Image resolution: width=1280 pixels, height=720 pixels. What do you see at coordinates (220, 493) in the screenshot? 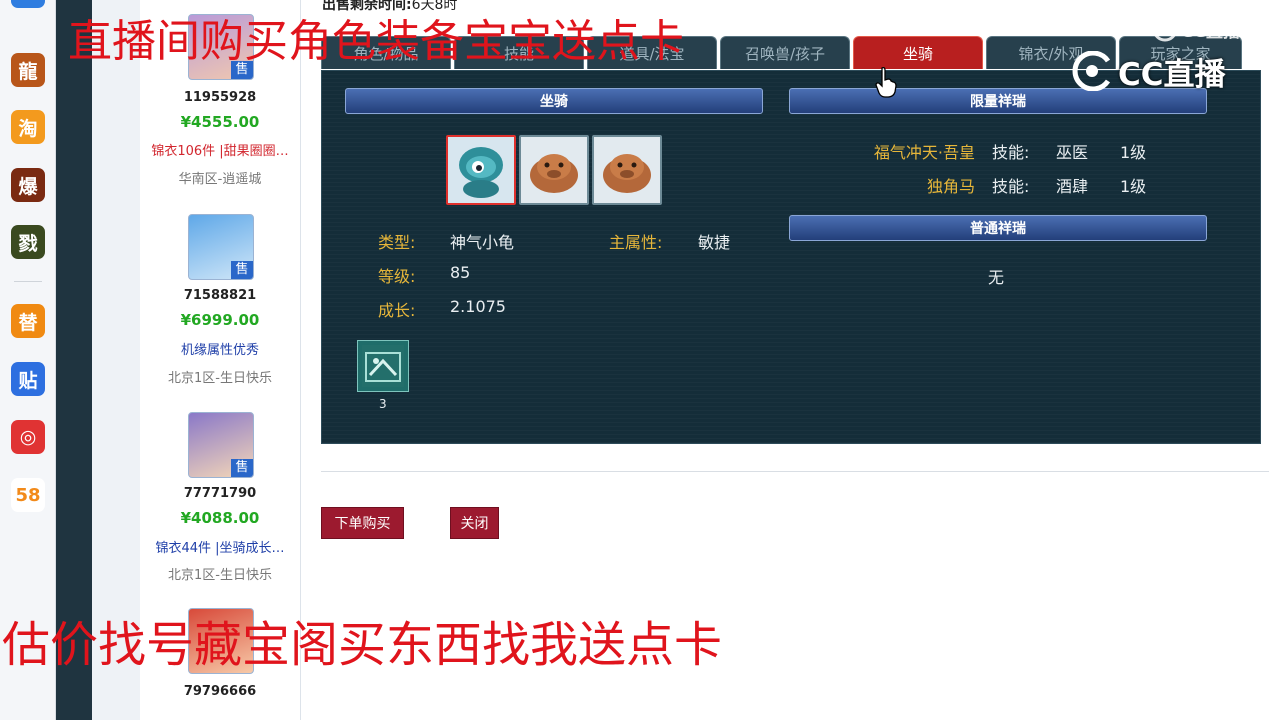
I see `listing-id: 77771790` at bounding box center [220, 493].